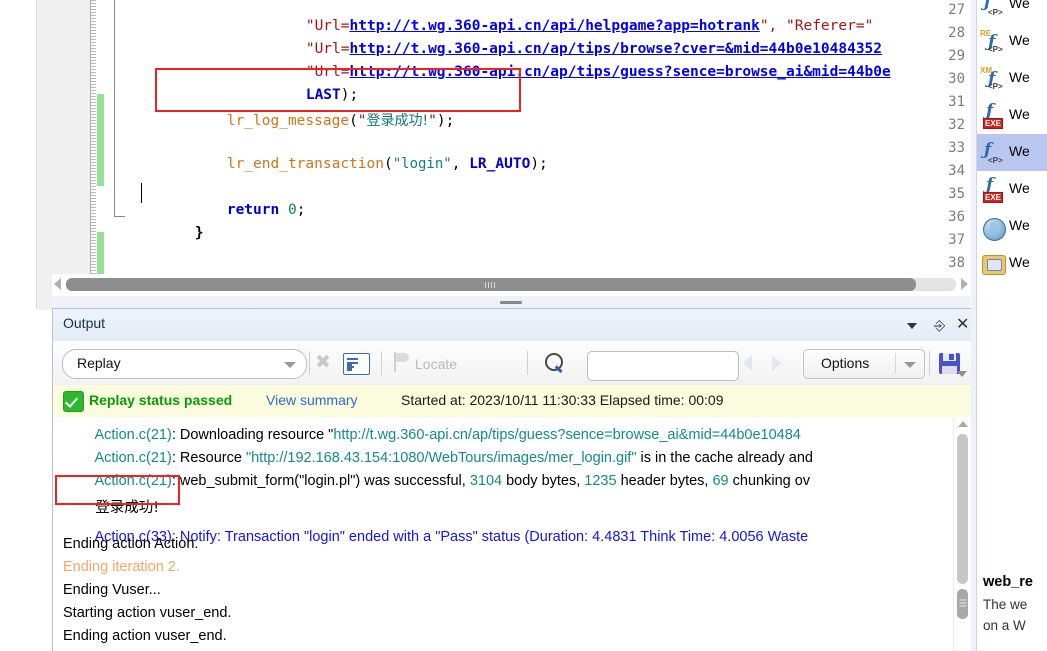  I want to click on scrollbar-grip-icon, so click(491, 284).